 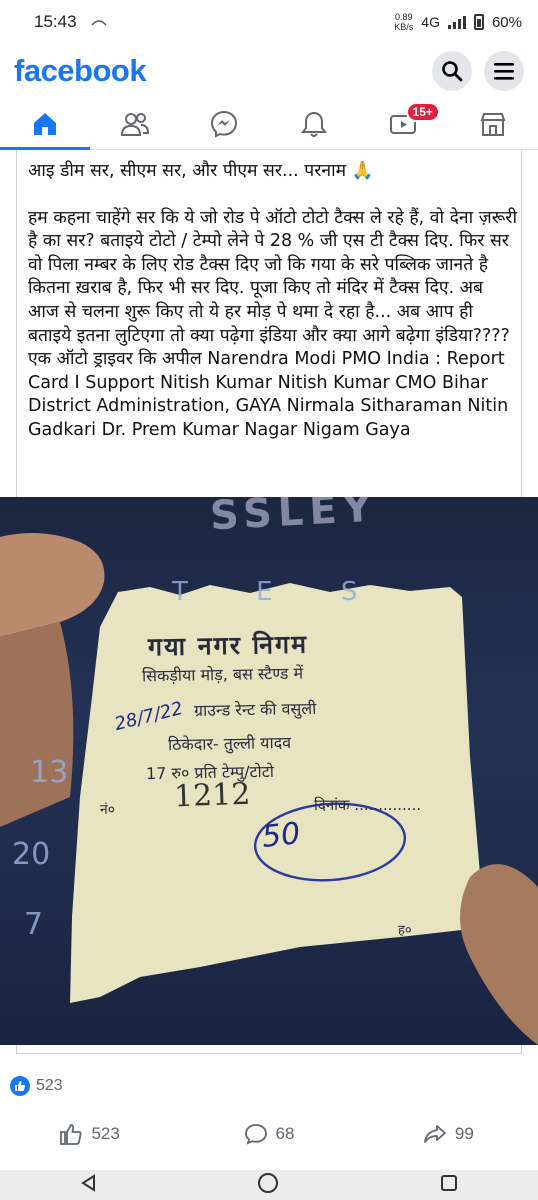 What do you see at coordinates (478, 22) in the screenshot?
I see `battery-icon` at bounding box center [478, 22].